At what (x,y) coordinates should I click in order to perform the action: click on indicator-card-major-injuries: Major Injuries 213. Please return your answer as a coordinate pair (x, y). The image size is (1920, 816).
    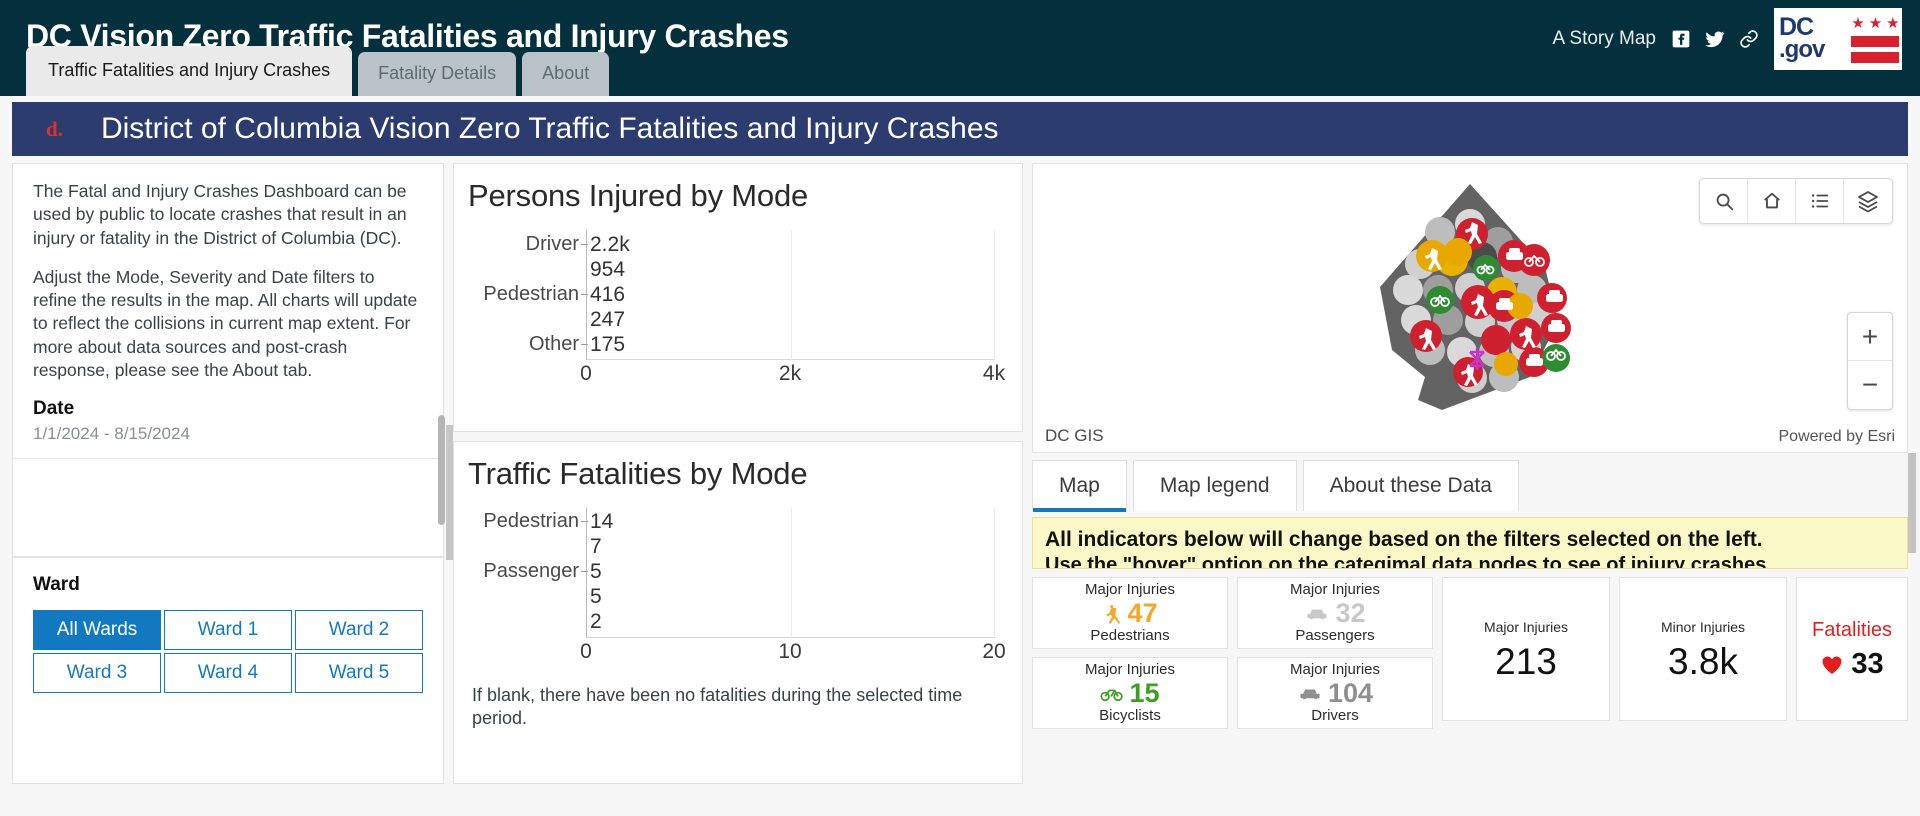
    Looking at the image, I should click on (1526, 649).